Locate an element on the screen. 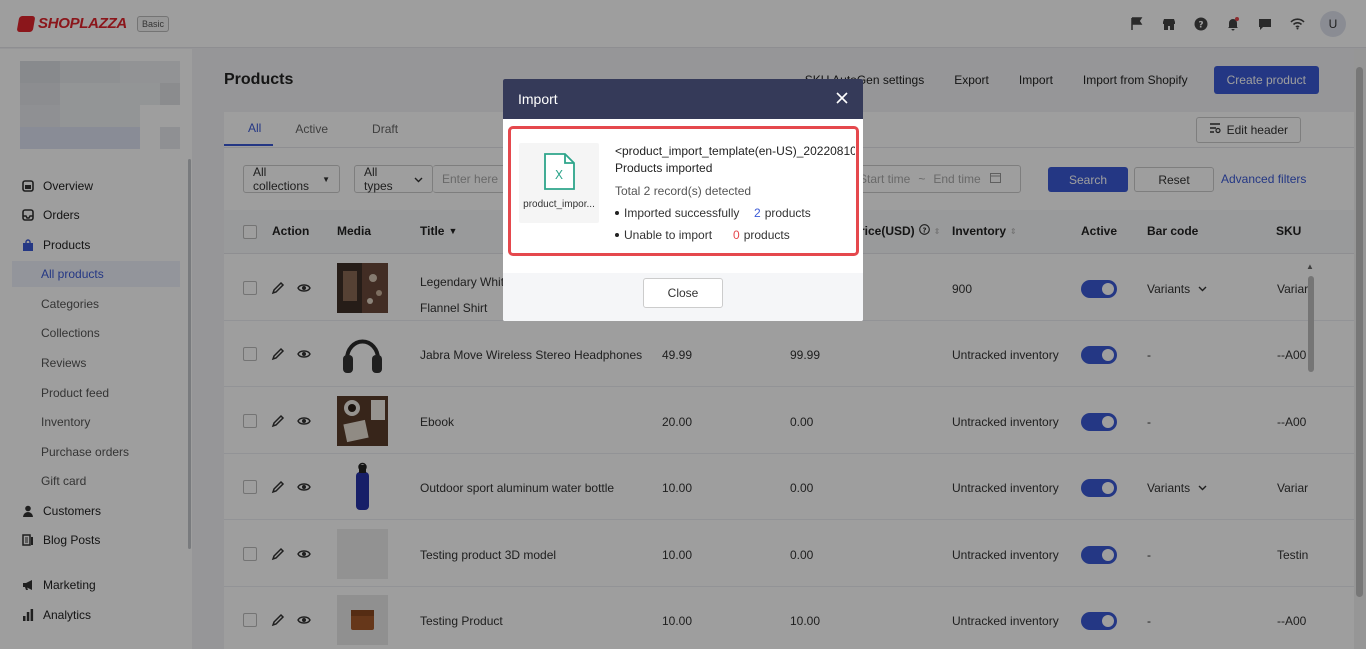 This screenshot has width=1366, height=649. close-icon is located at coordinates (842, 98).